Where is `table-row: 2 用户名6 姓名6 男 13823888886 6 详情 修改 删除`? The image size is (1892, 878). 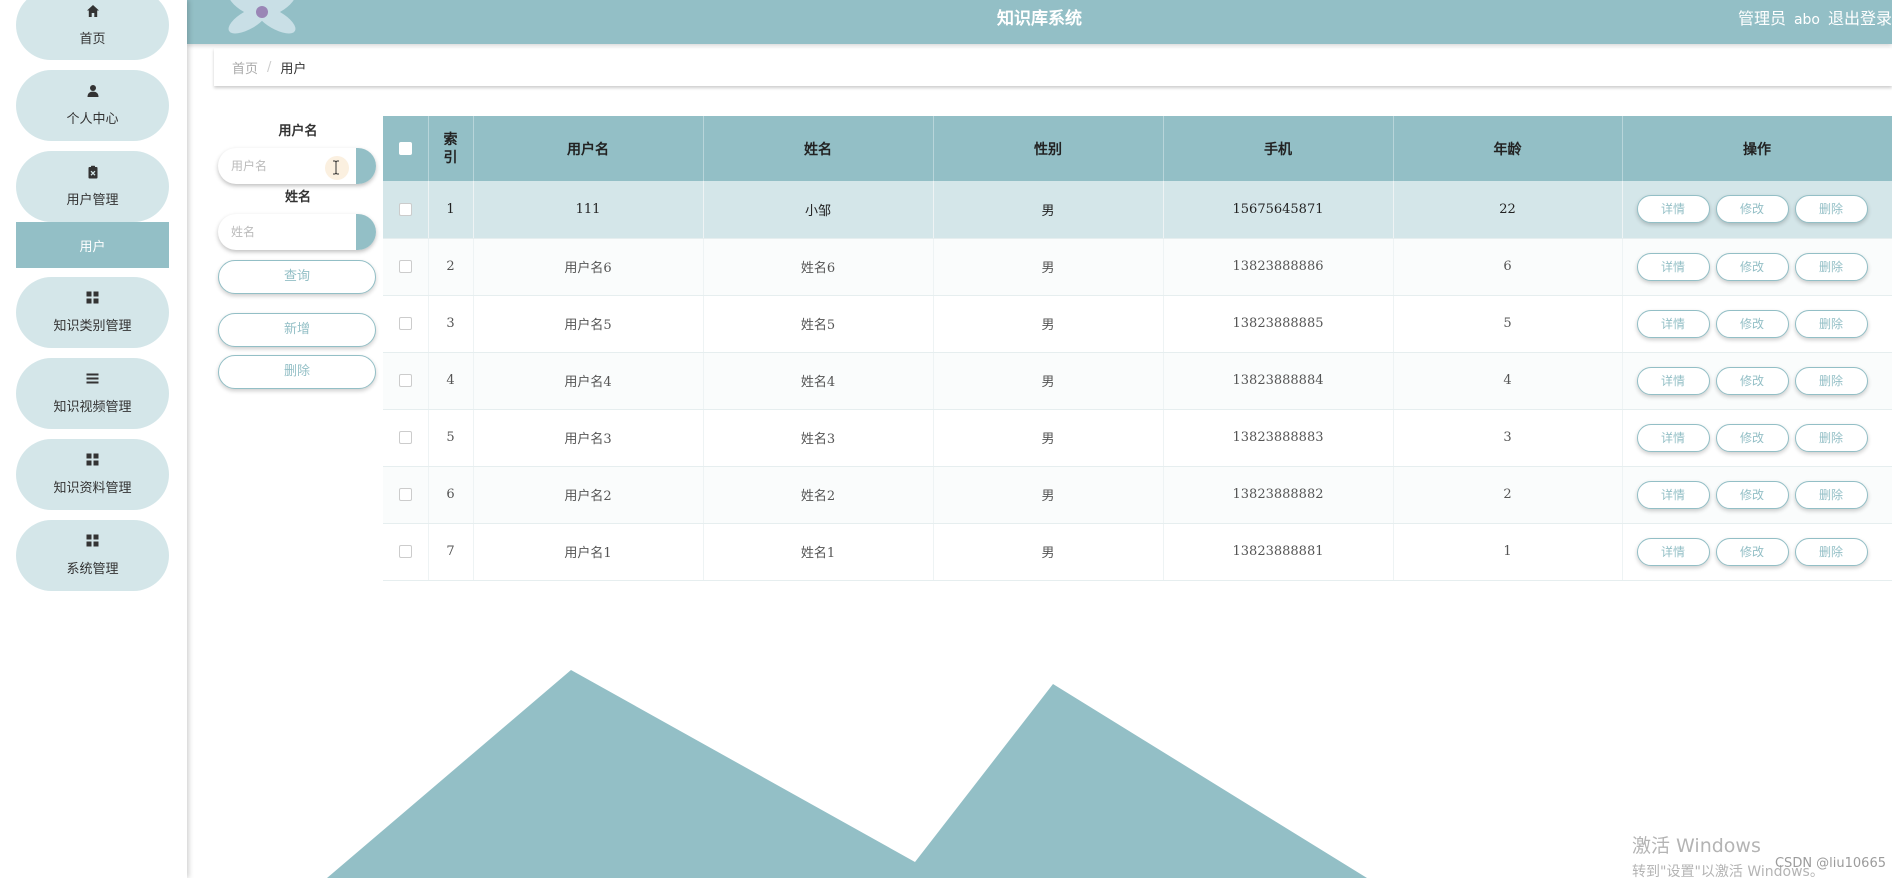
table-row: 2 用户名6 姓名6 男 13823888886 6 详情 修改 删除 is located at coordinates (1137, 267).